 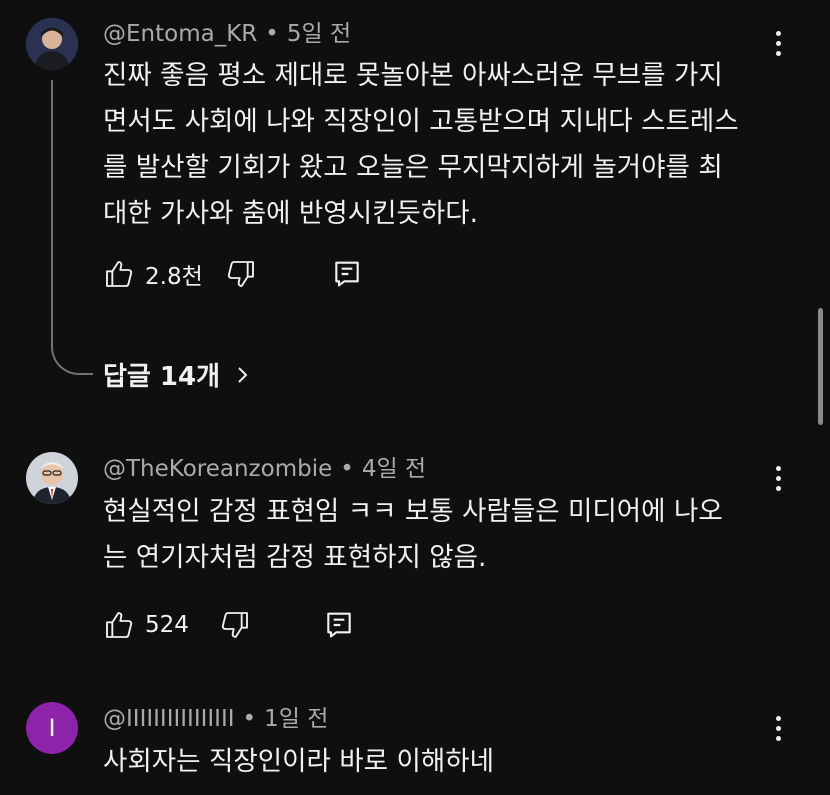 What do you see at coordinates (291, 213) in the screenshot?
I see `comment-line: 대한 가사와 춤에 반영시킨듯하다.` at bounding box center [291, 213].